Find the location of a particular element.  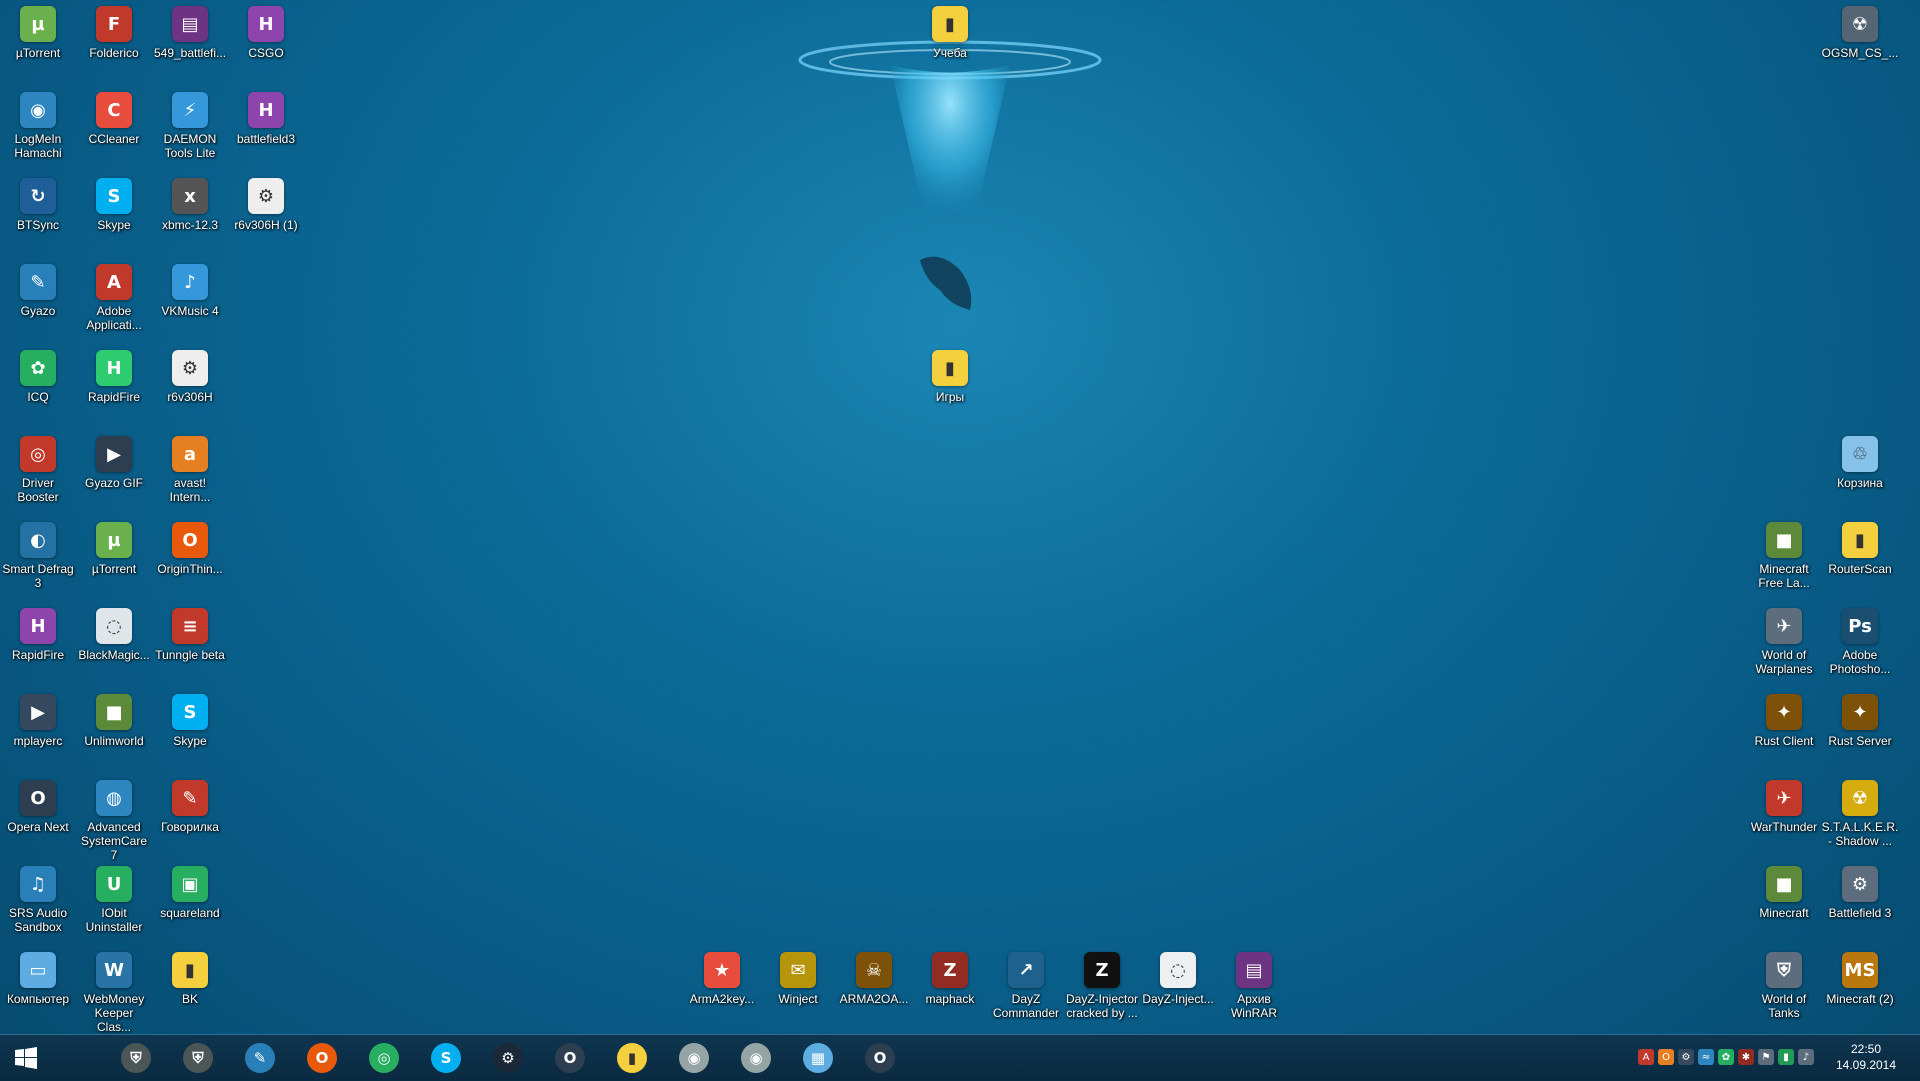

desktop-shortcut: Zmaphack is located at coordinates (950, 979).